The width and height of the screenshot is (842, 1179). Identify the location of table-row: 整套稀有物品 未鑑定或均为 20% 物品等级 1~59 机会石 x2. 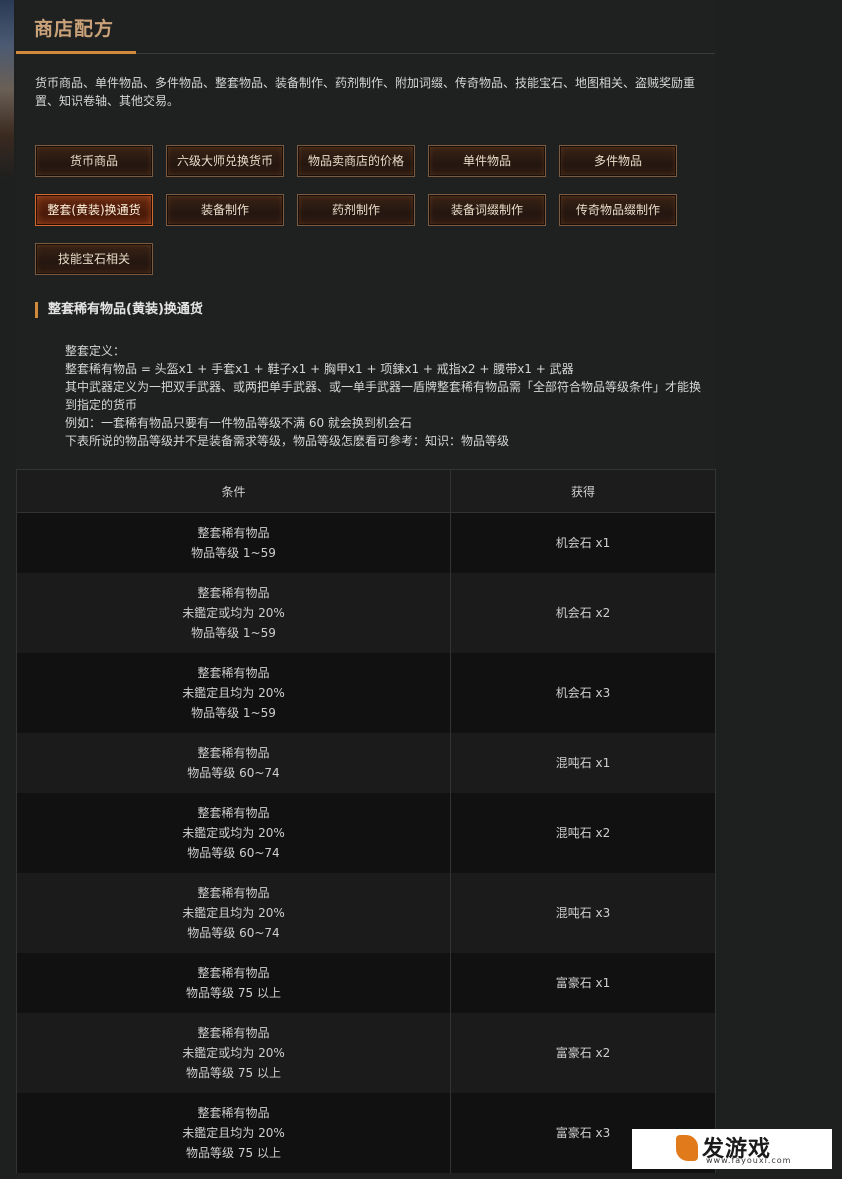
(366, 613).